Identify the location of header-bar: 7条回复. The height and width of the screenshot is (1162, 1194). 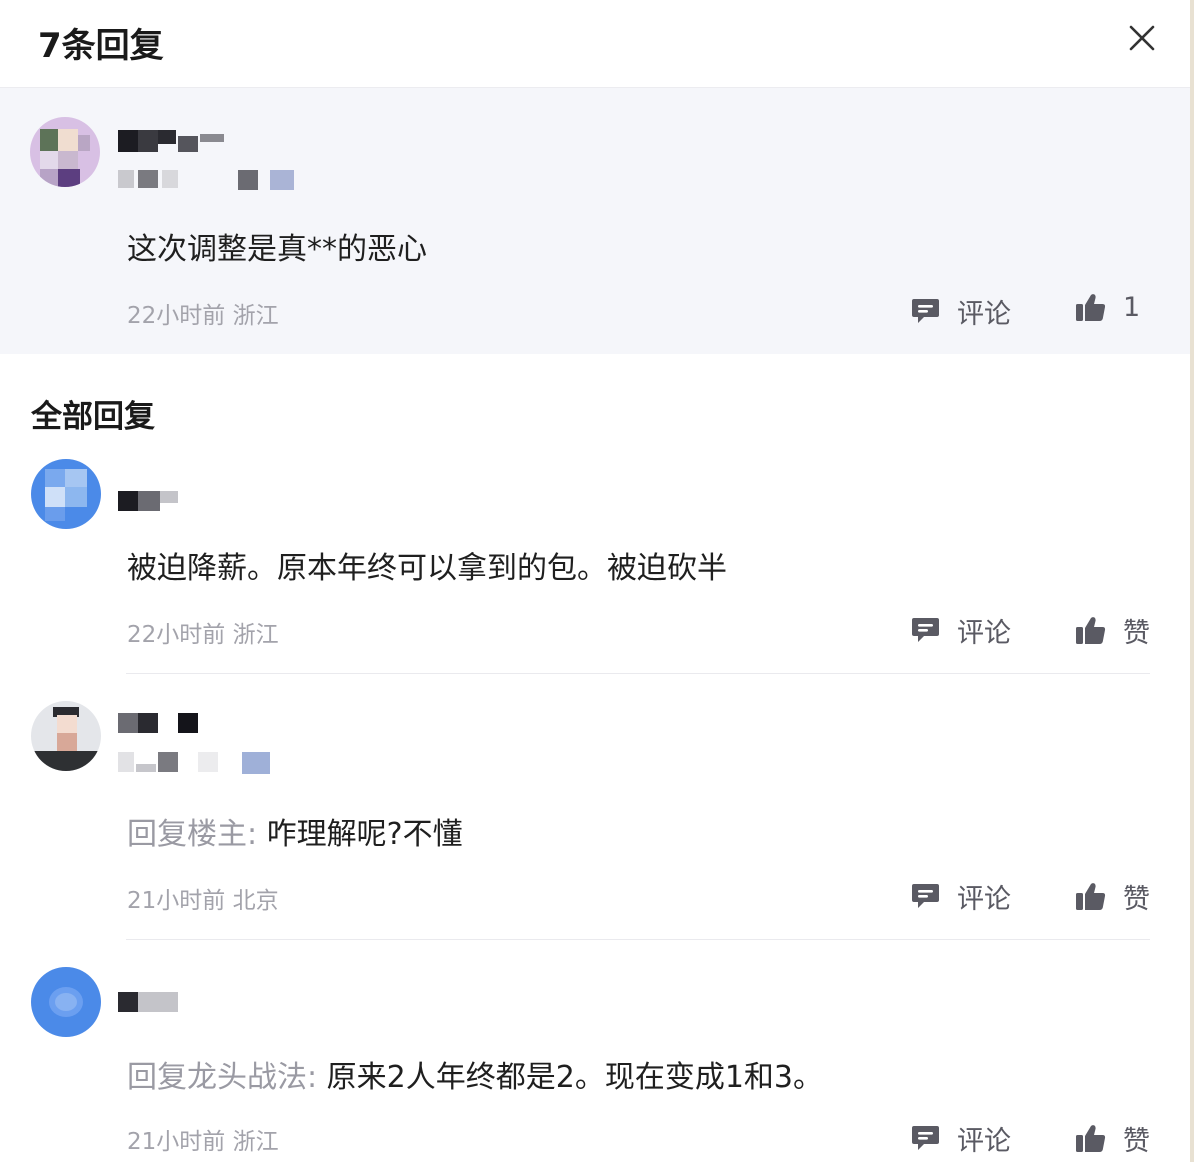
(595, 44).